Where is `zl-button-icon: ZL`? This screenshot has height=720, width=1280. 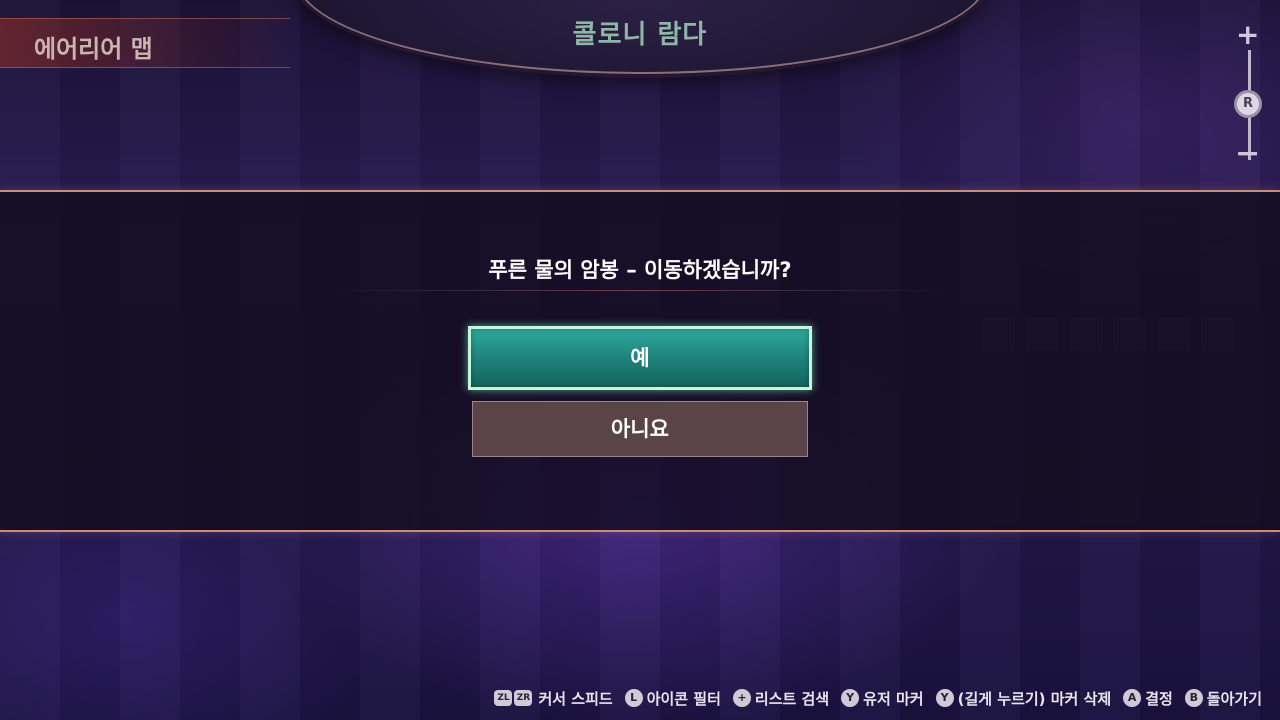 zl-button-icon: ZL is located at coordinates (503, 698).